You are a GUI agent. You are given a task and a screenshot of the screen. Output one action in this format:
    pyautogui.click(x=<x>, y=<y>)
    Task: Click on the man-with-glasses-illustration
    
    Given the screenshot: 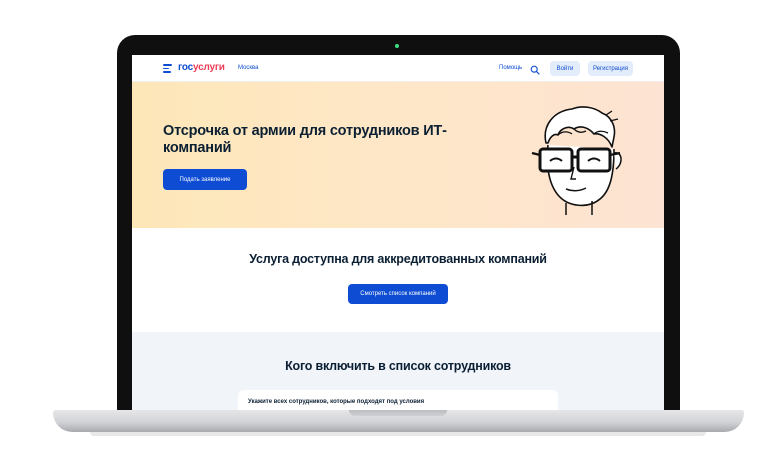 What is the action you would take?
    pyautogui.click(x=576, y=160)
    